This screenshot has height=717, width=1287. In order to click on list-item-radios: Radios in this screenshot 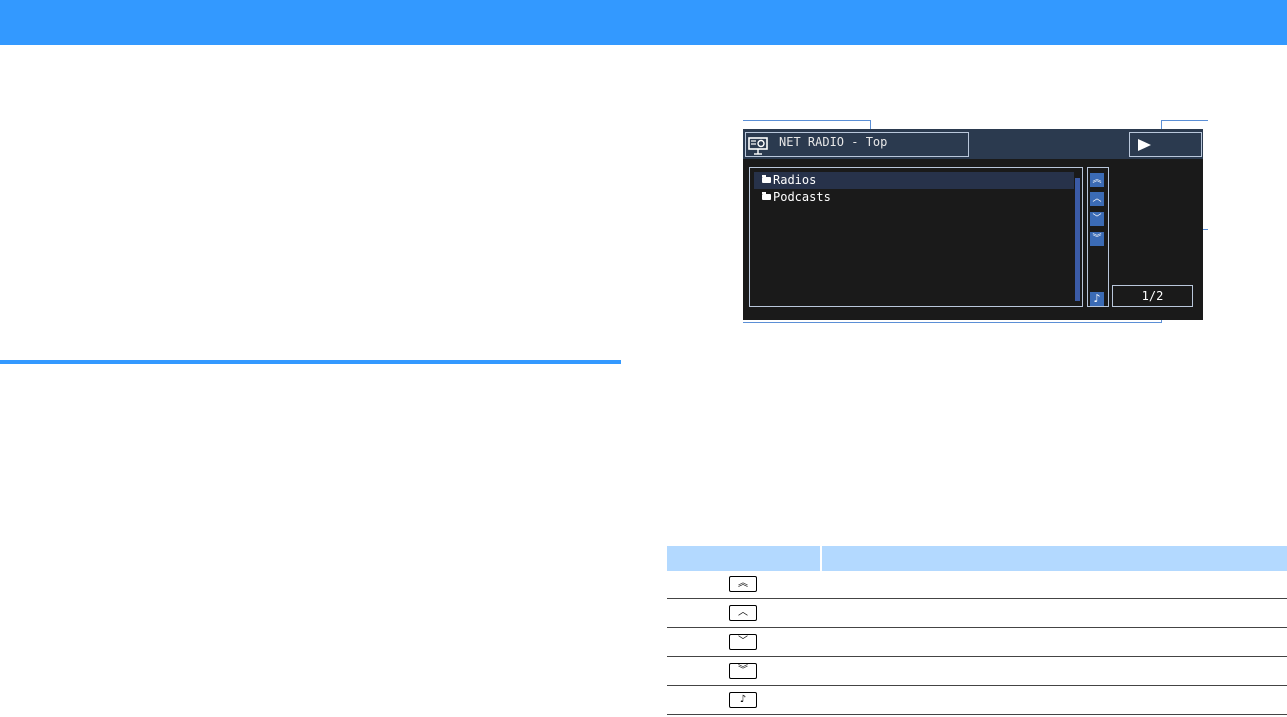, I will do `click(914, 180)`.